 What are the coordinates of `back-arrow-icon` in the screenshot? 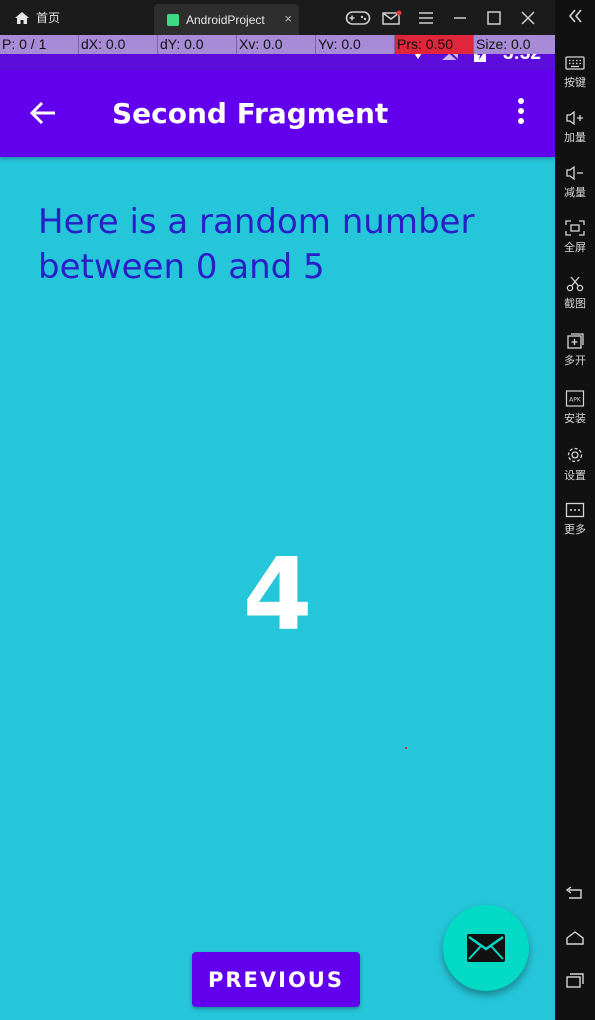 It's located at (43, 113).